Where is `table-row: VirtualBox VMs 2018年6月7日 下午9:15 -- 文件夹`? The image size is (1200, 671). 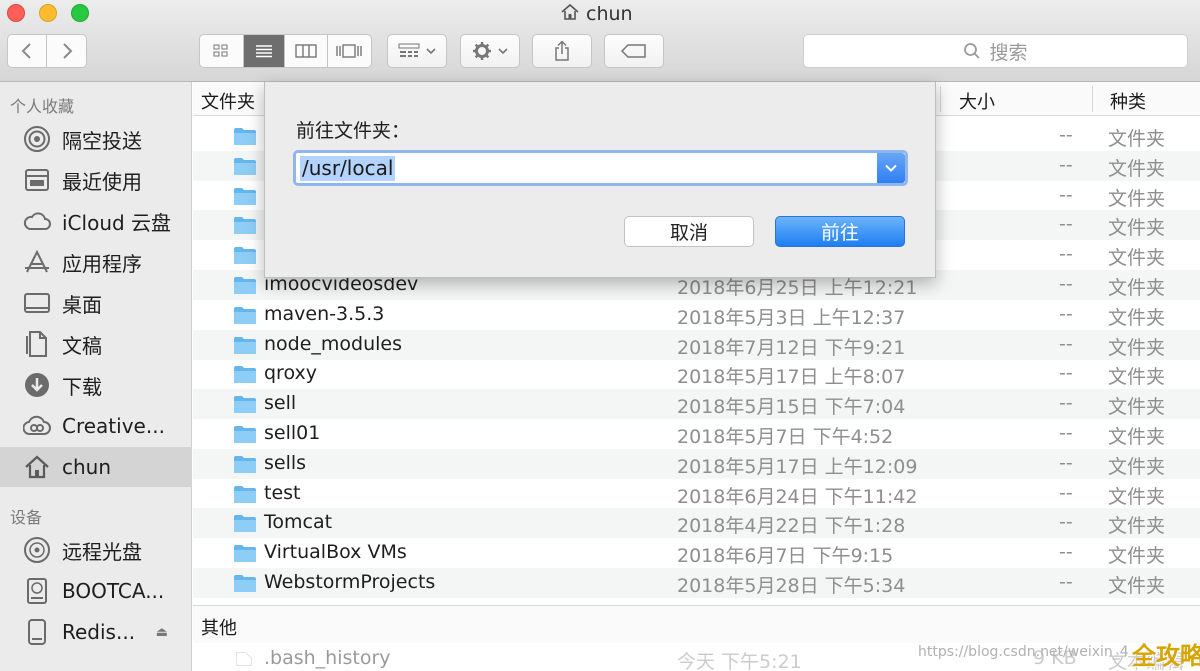 table-row: VirtualBox VMs 2018年6月7日 下午9:15 -- 文件夹 is located at coordinates (696, 553).